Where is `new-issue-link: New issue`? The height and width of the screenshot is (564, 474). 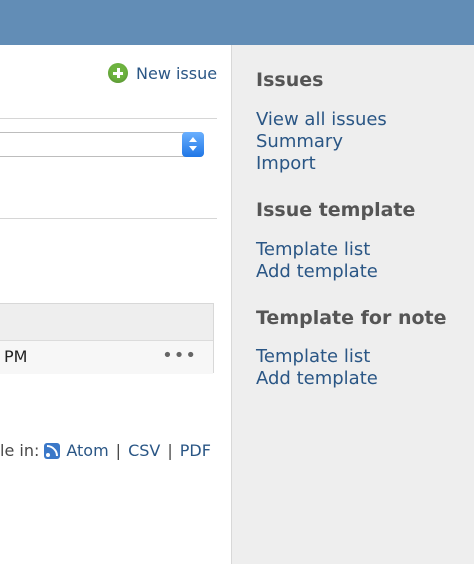 new-issue-link: New issue is located at coordinates (162, 73).